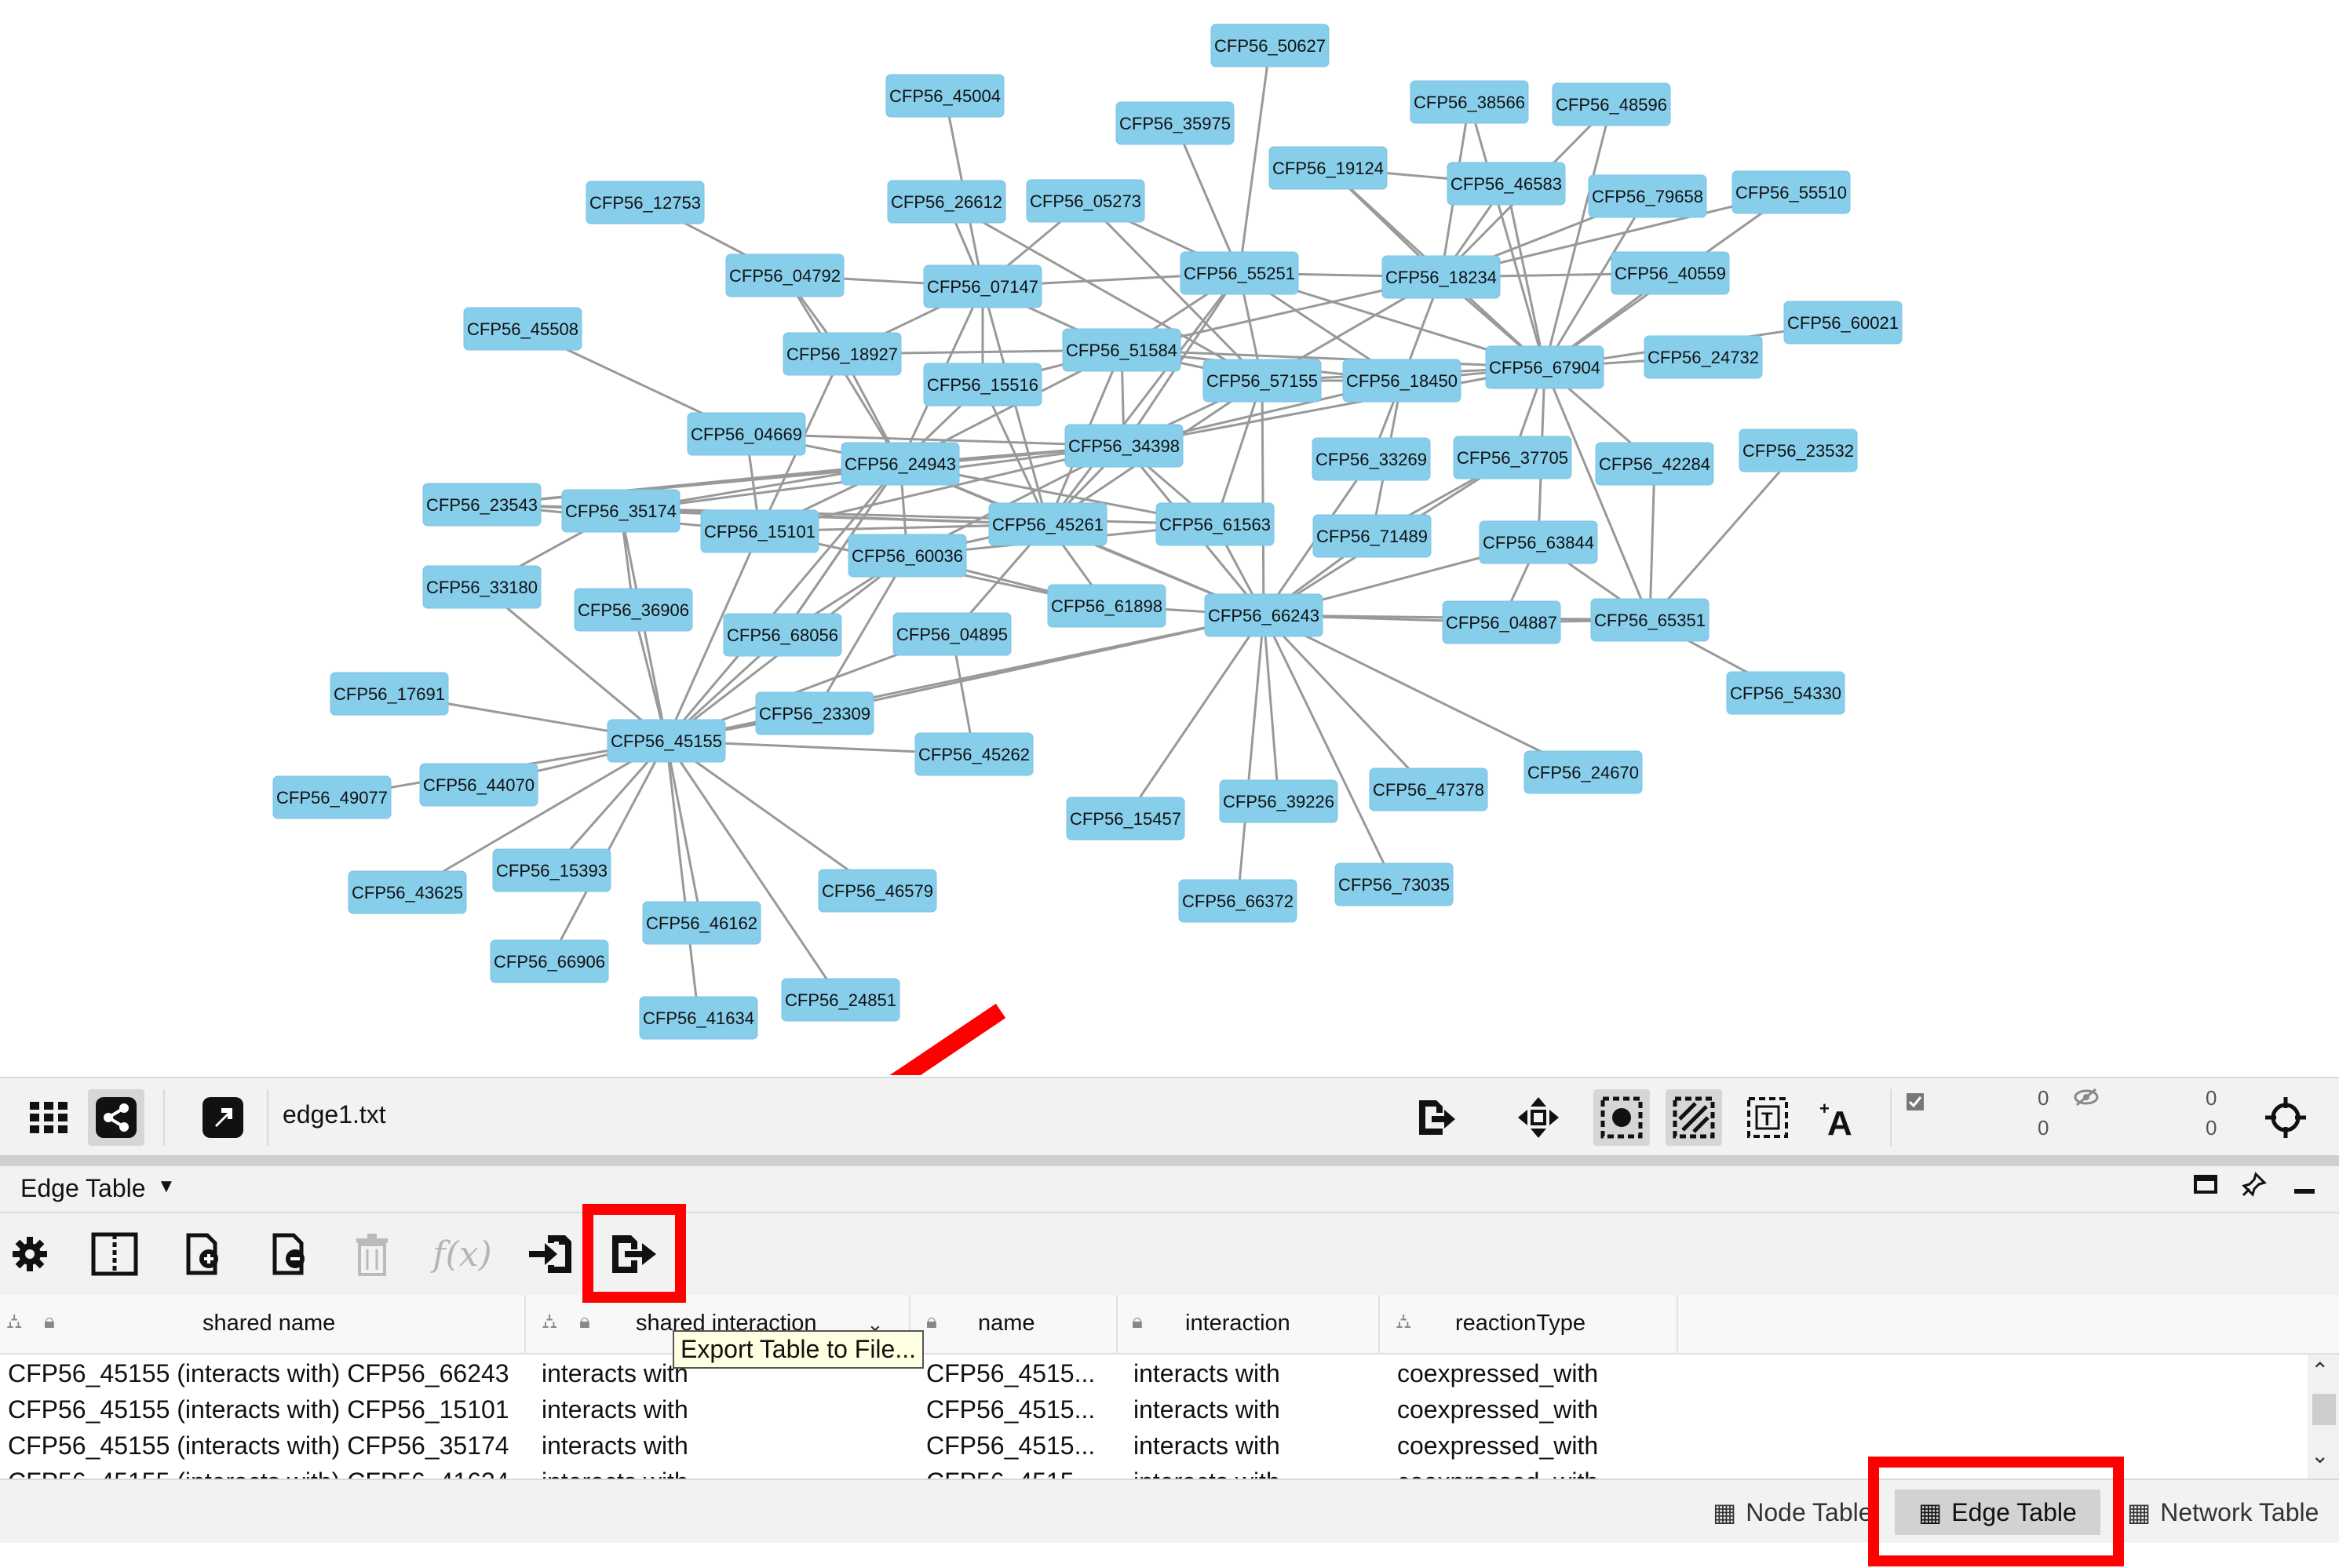 This screenshot has height=1568, width=2339. Describe the element at coordinates (1798, 450) in the screenshot. I see `node: CFP56_23532` at that location.